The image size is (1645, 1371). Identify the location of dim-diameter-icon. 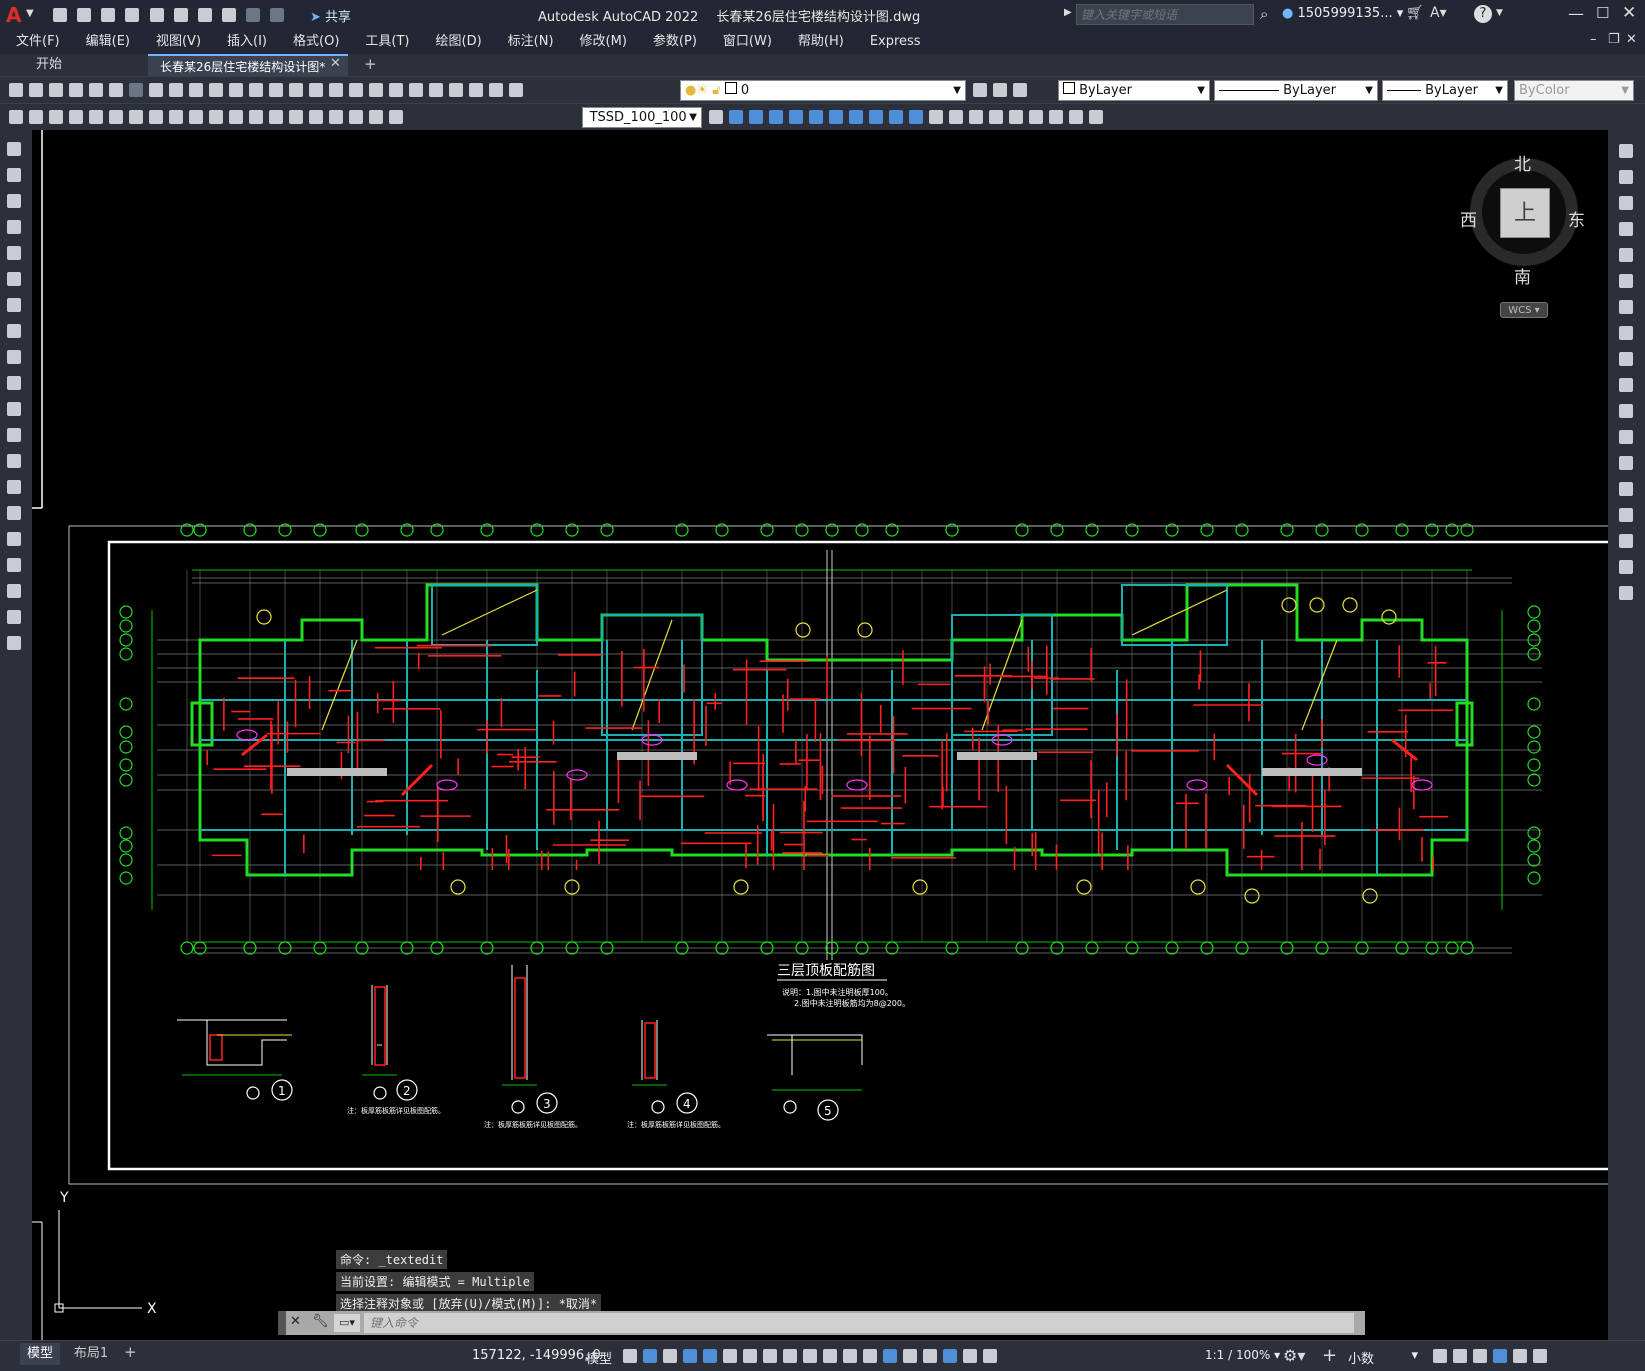
(136, 117).